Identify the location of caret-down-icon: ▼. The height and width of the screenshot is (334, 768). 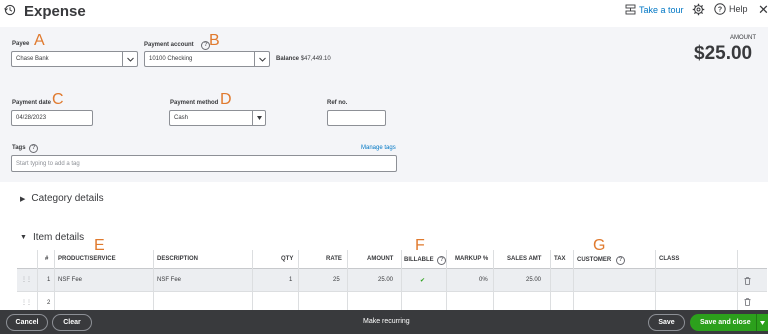
(23, 237).